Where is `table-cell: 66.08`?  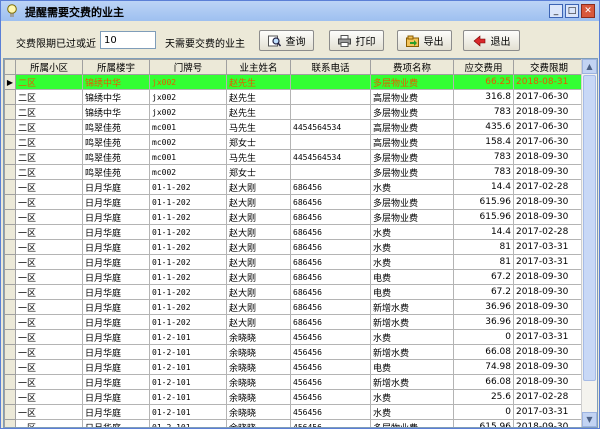
table-cell: 66.08 is located at coordinates (483, 382).